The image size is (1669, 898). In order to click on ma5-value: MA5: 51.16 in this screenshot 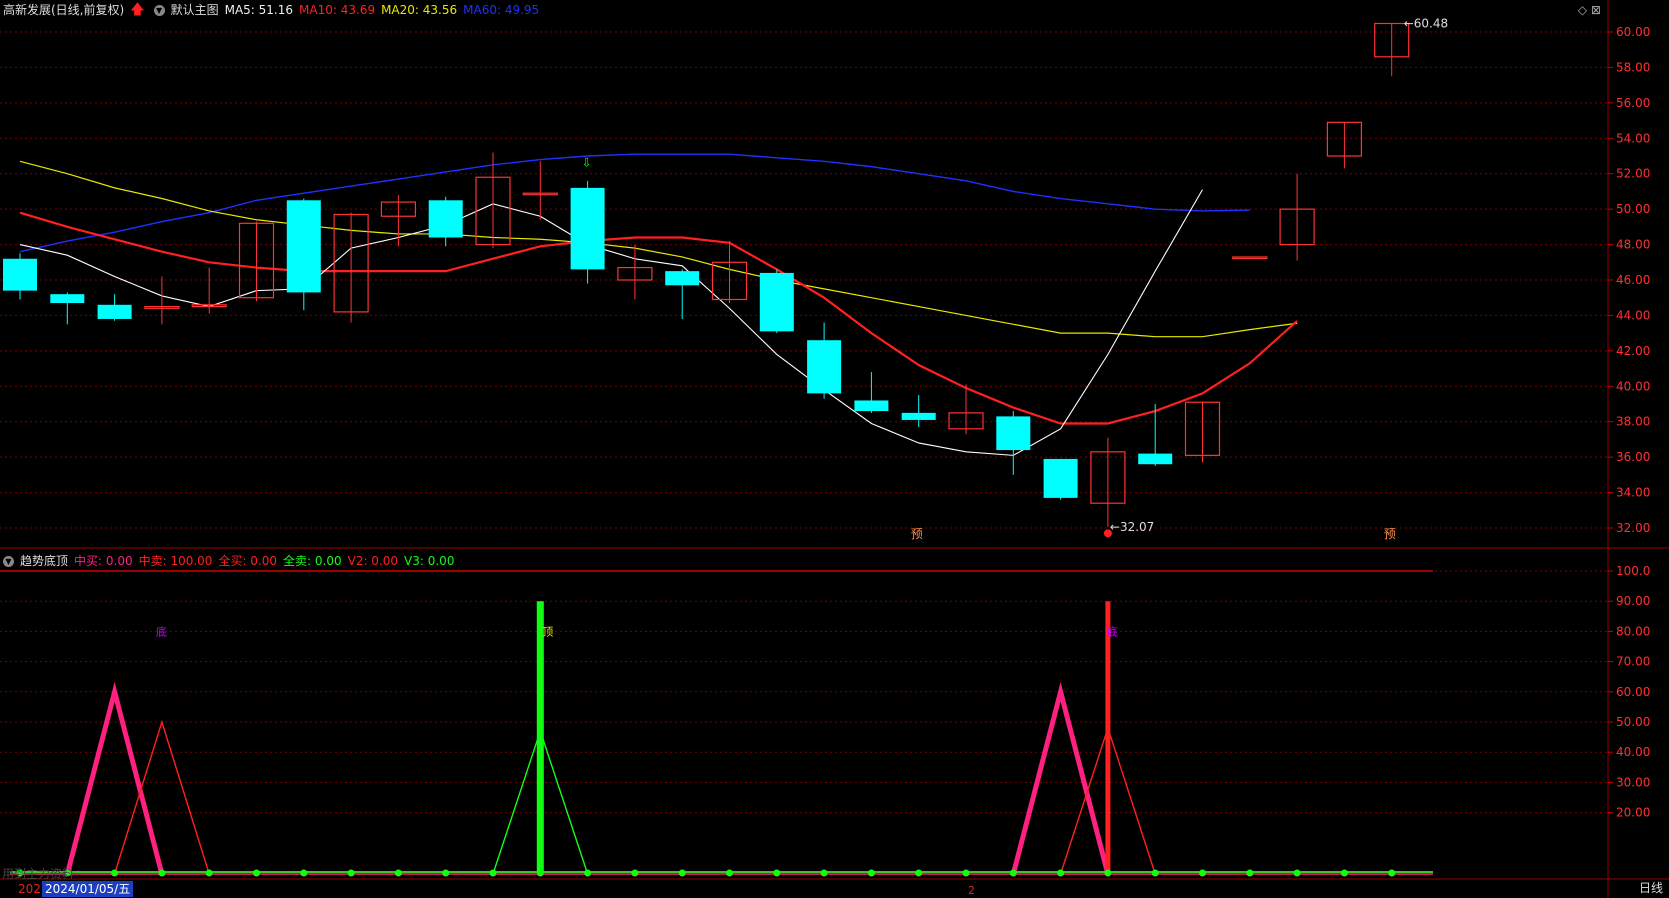, I will do `click(259, 10)`.